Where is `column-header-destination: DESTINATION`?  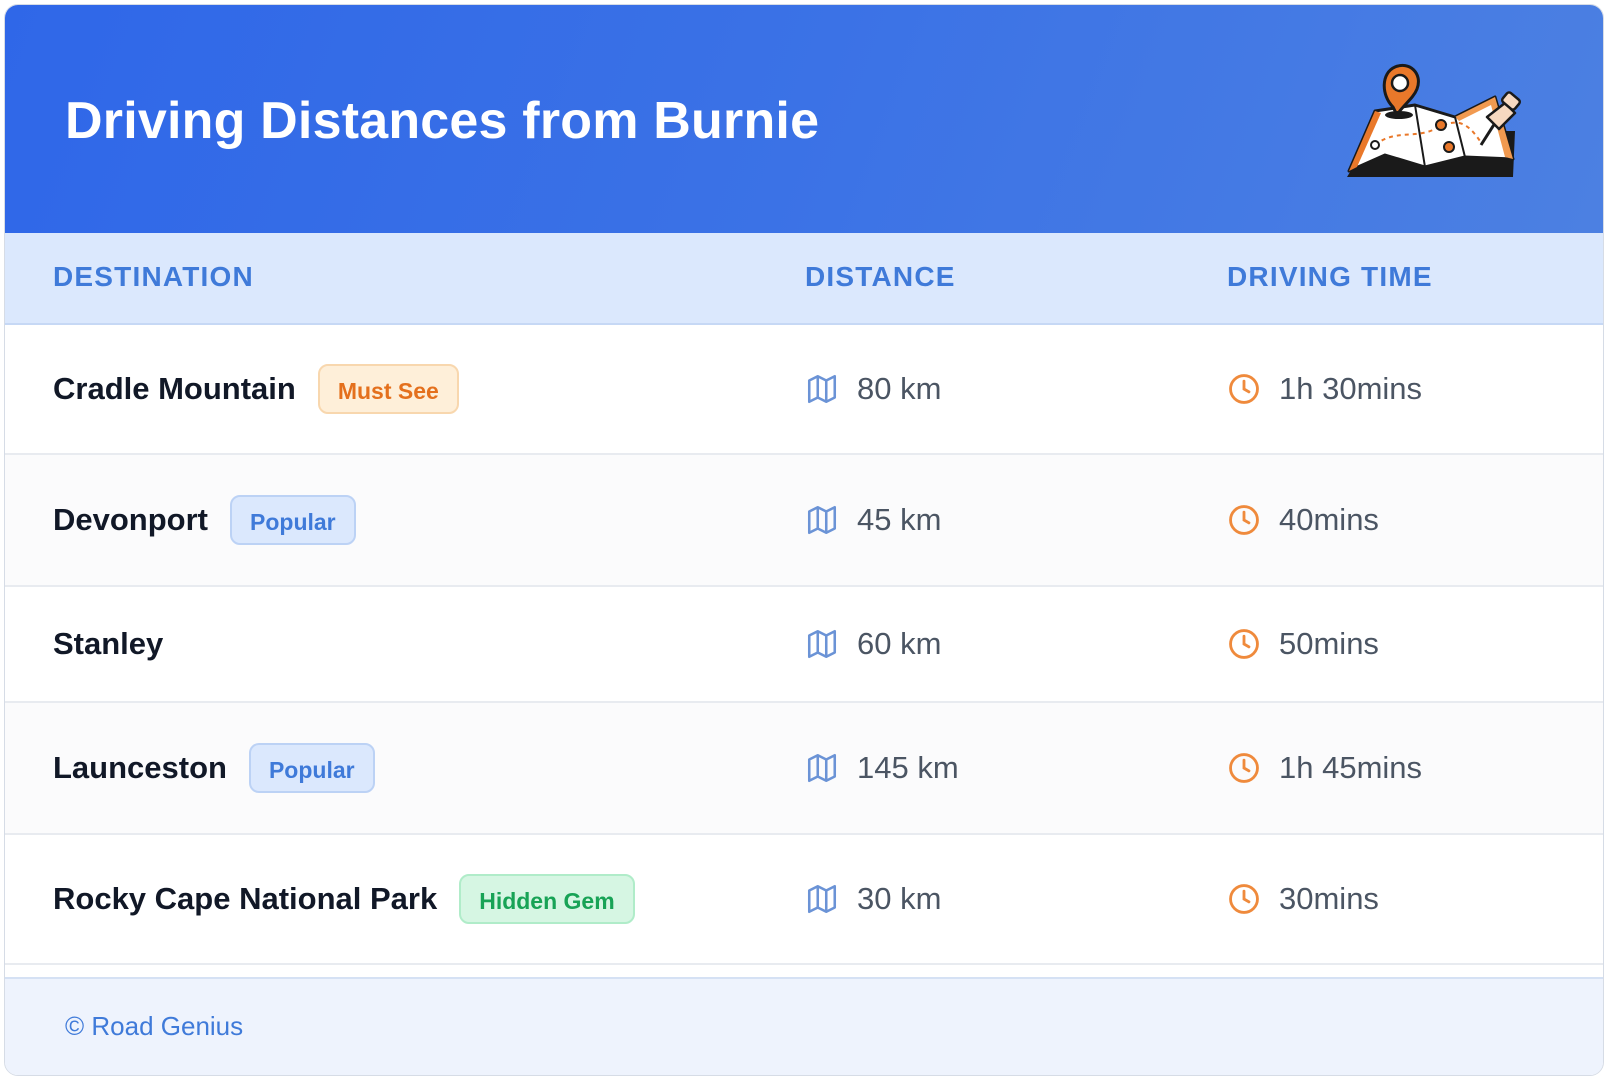
column-header-destination: DESTINATION is located at coordinates (153, 276).